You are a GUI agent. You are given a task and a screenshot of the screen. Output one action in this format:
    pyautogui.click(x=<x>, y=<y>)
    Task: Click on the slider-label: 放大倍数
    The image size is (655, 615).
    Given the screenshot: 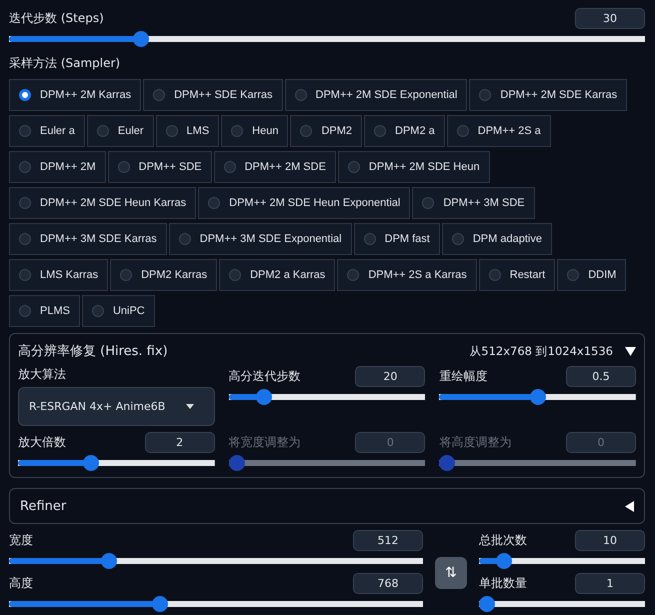 What is the action you would take?
    pyautogui.click(x=42, y=442)
    